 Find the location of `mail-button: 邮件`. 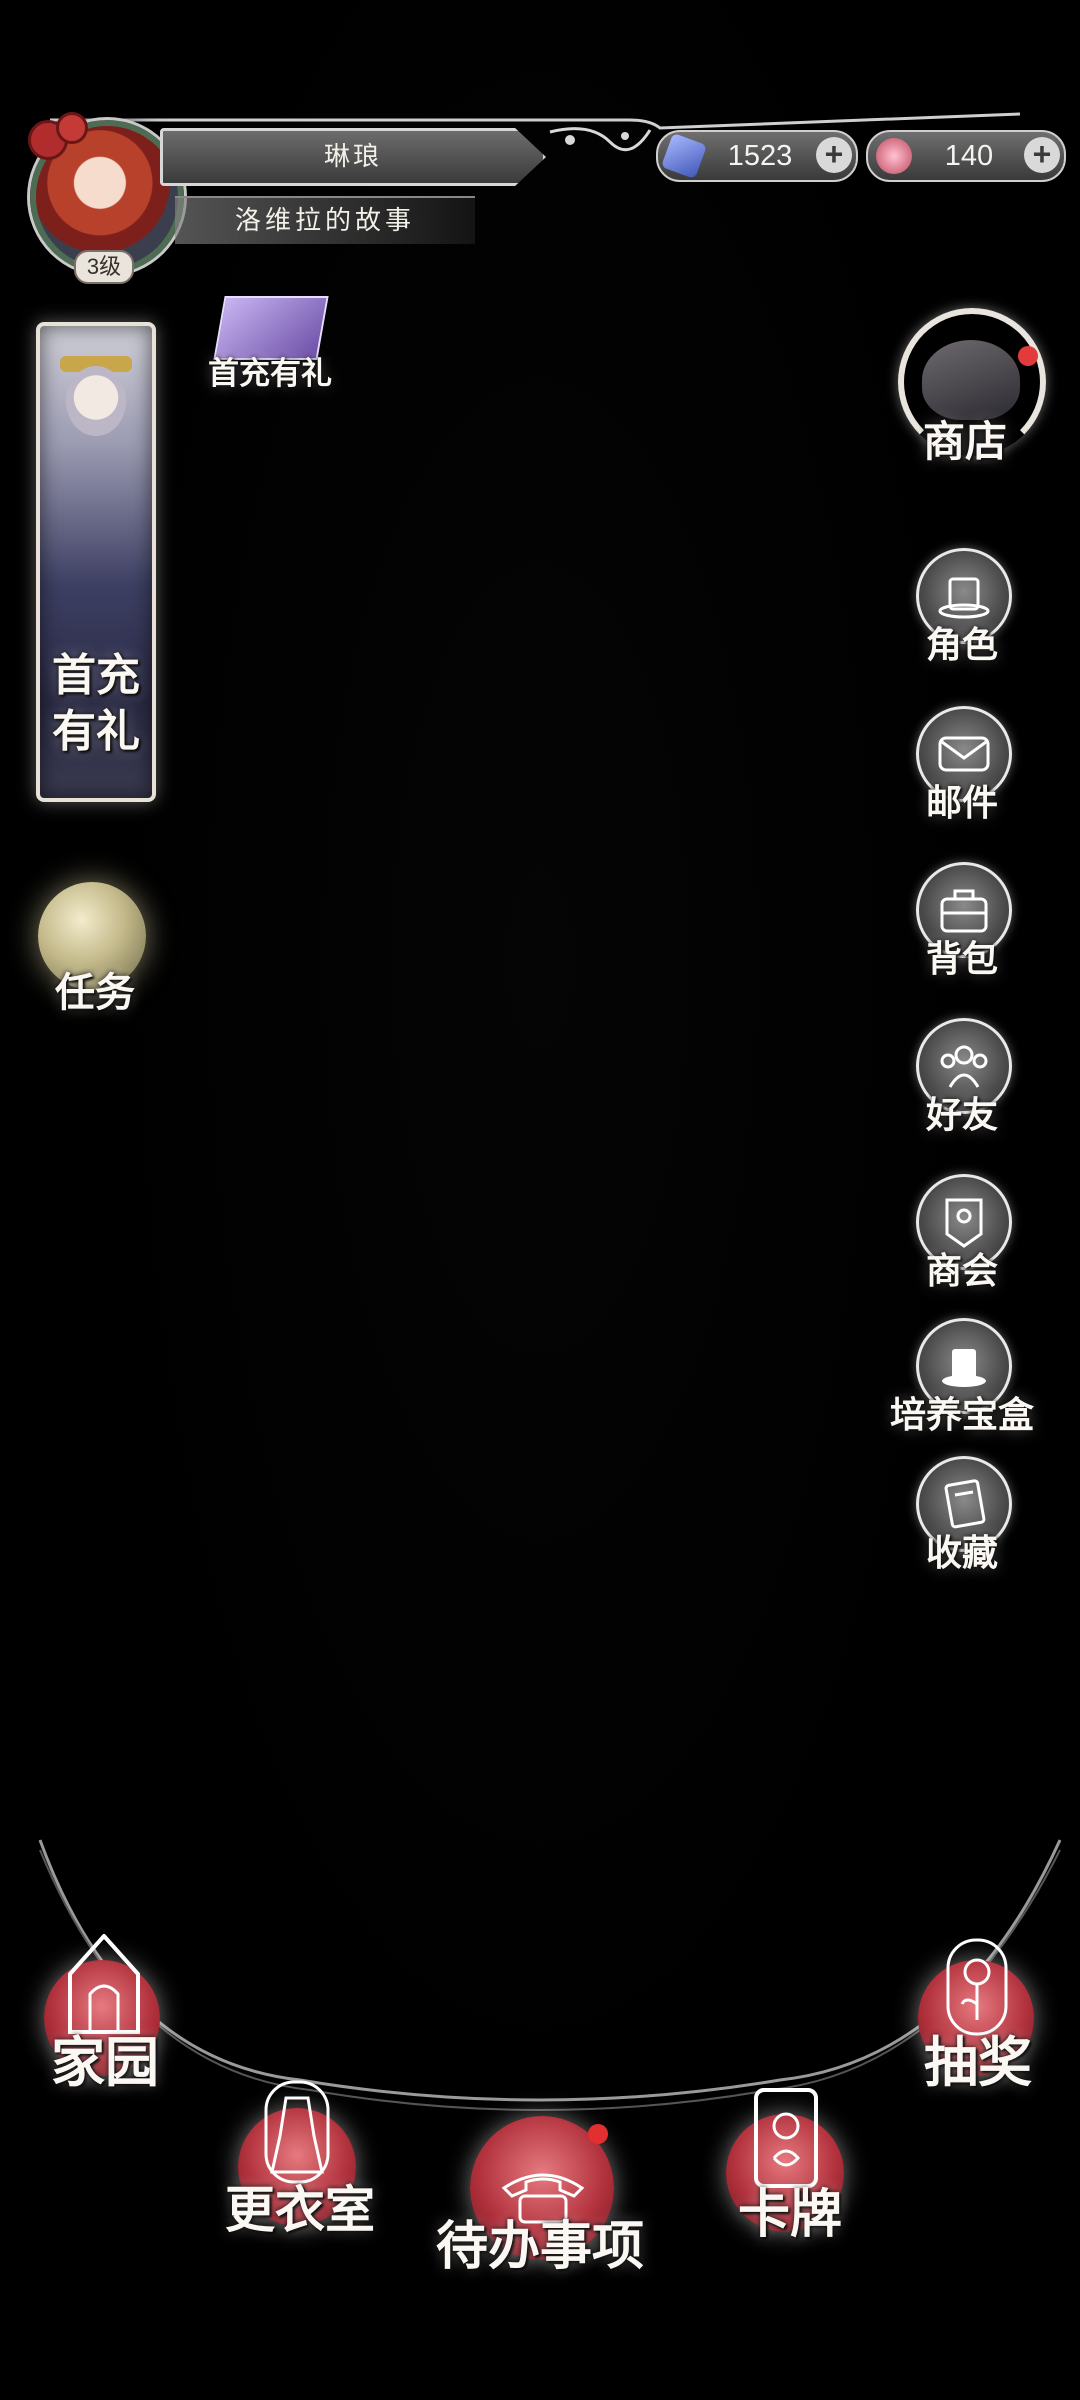

mail-button: 邮件 is located at coordinates (965, 765).